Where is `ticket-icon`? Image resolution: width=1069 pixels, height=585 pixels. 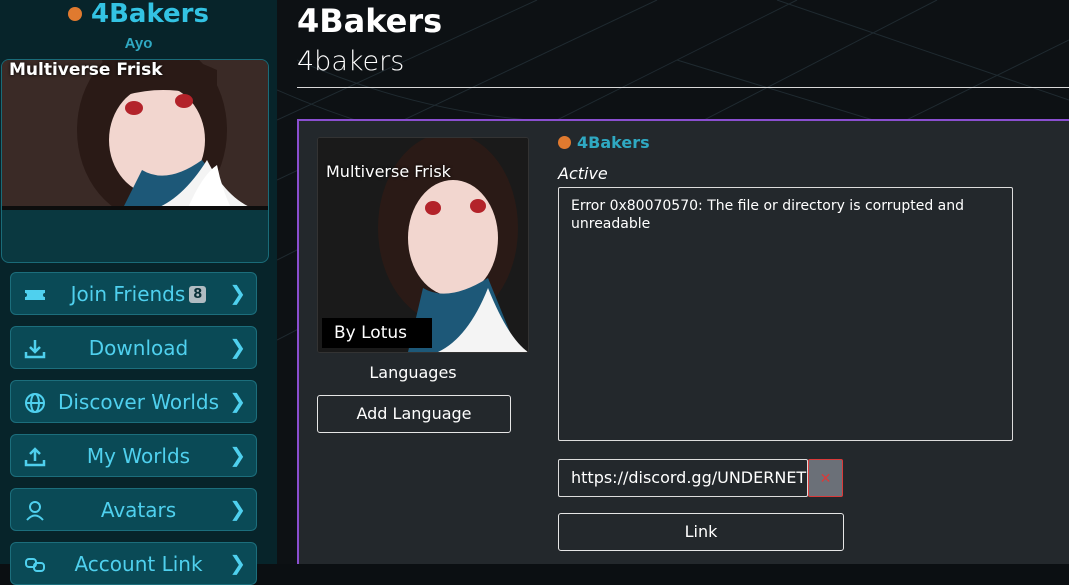
ticket-icon is located at coordinates (35, 295).